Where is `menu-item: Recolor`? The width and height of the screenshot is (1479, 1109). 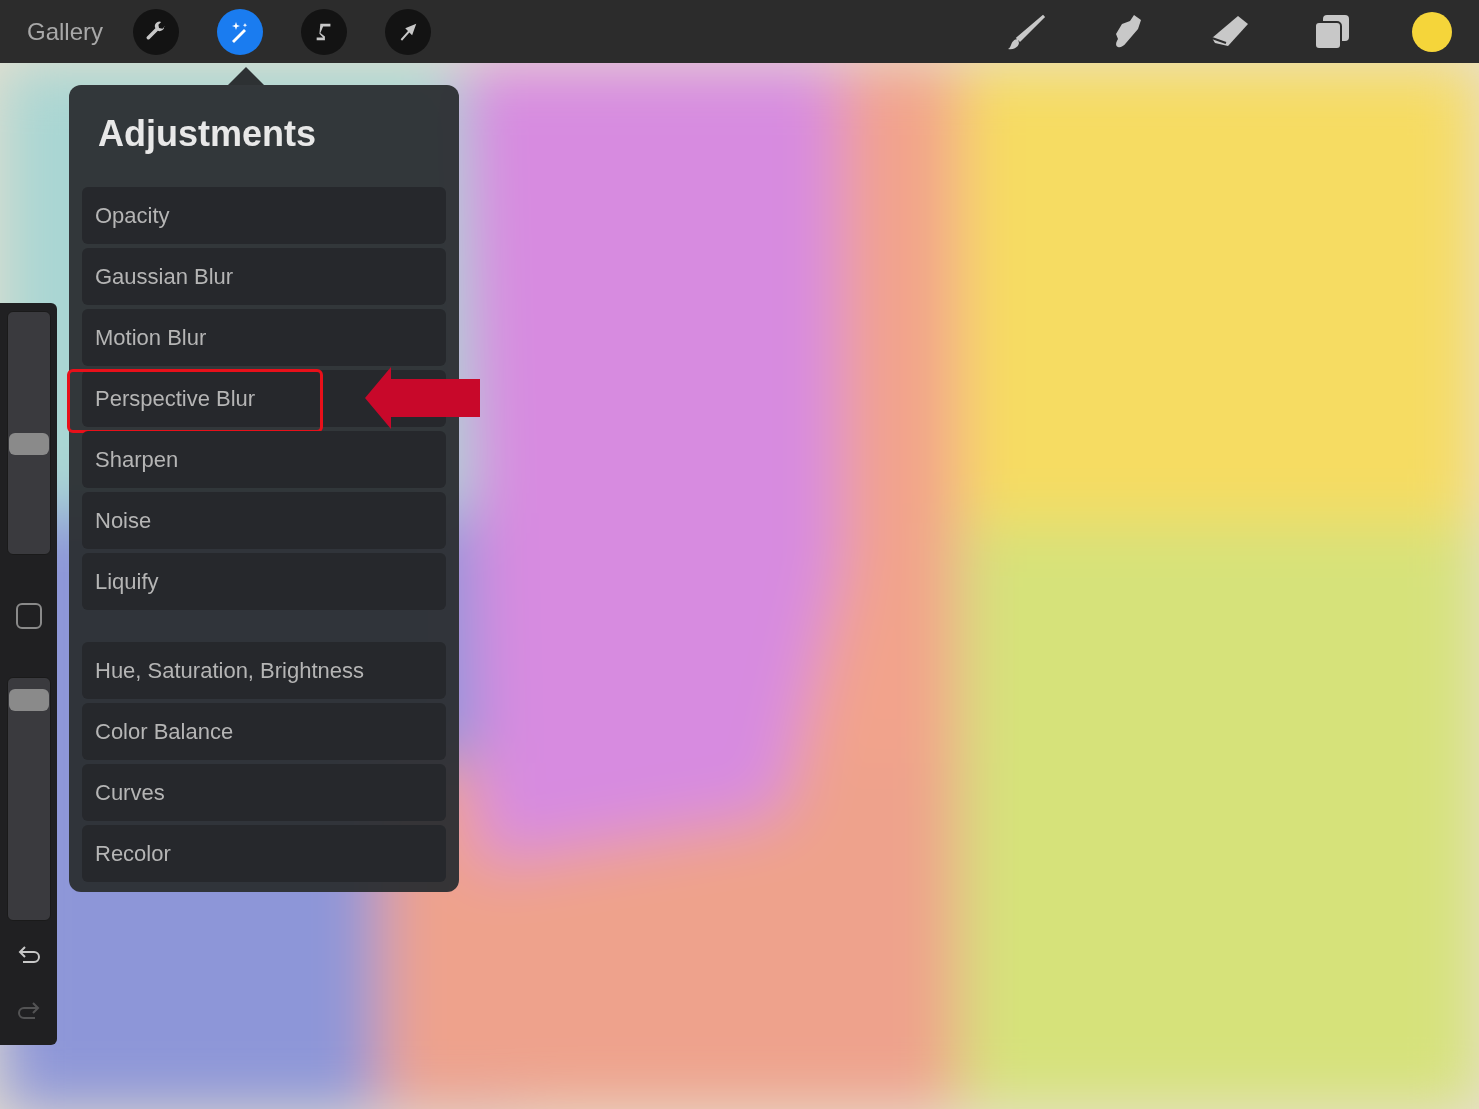
menu-item: Recolor is located at coordinates (264, 853).